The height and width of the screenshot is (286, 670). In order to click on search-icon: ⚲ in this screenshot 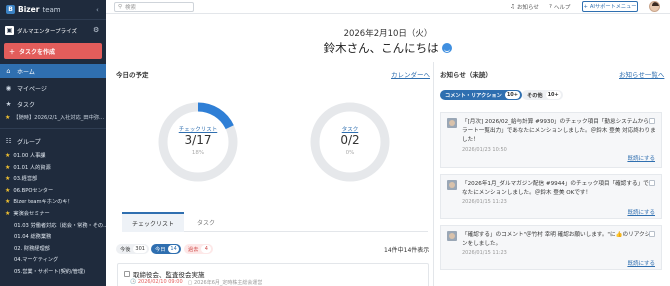, I will do `click(120, 7)`.